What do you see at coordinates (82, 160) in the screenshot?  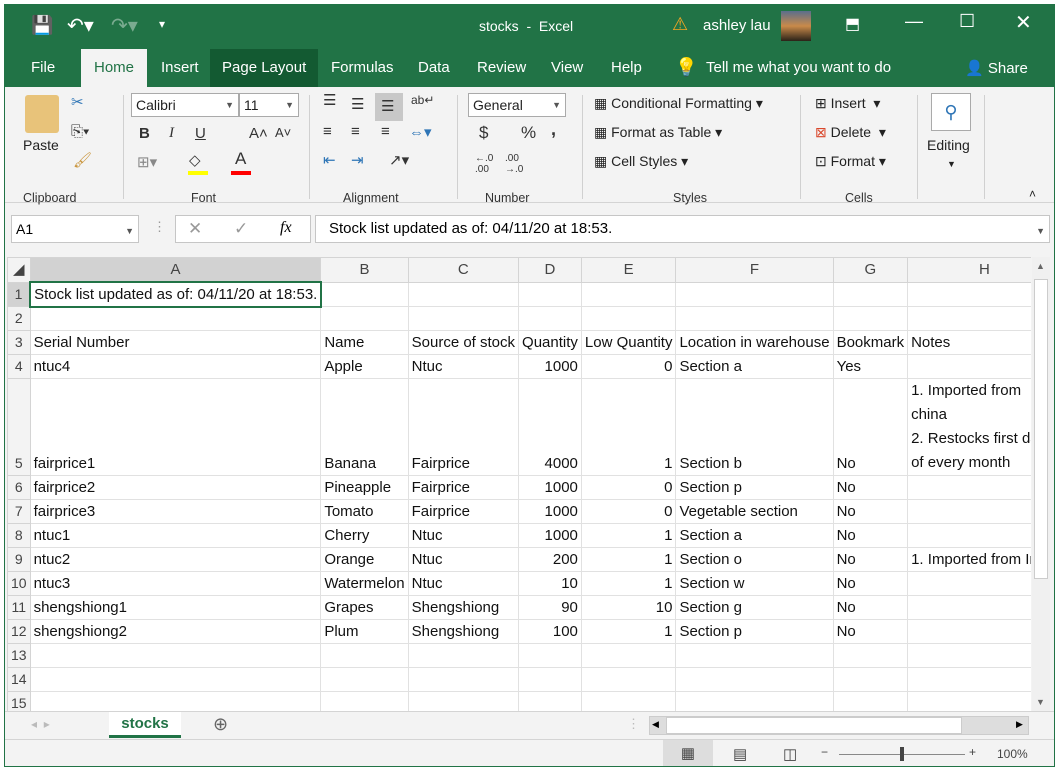 I see `format-painter-icon: 🖌` at bounding box center [82, 160].